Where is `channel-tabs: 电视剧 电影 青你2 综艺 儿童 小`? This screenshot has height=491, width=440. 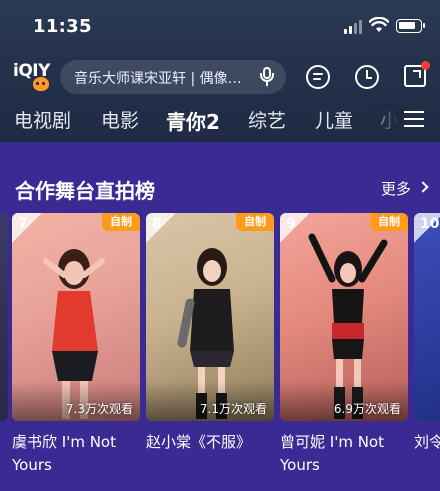
channel-tabs: 电视剧 电影 青你2 综艺 儿童 小 is located at coordinates (200, 121).